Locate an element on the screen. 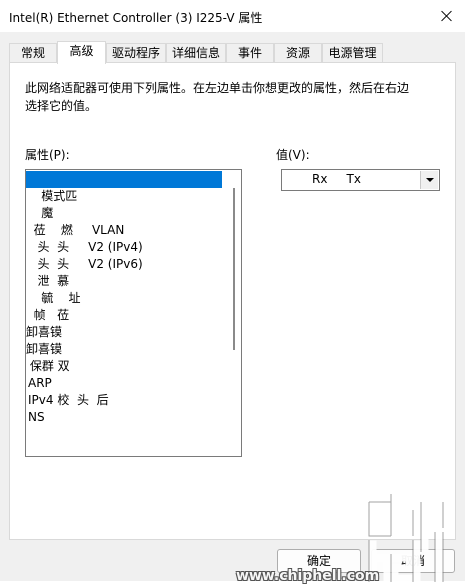 This screenshot has width=465, height=588. property-item: 泄 慕 is located at coordinates (47, 281).